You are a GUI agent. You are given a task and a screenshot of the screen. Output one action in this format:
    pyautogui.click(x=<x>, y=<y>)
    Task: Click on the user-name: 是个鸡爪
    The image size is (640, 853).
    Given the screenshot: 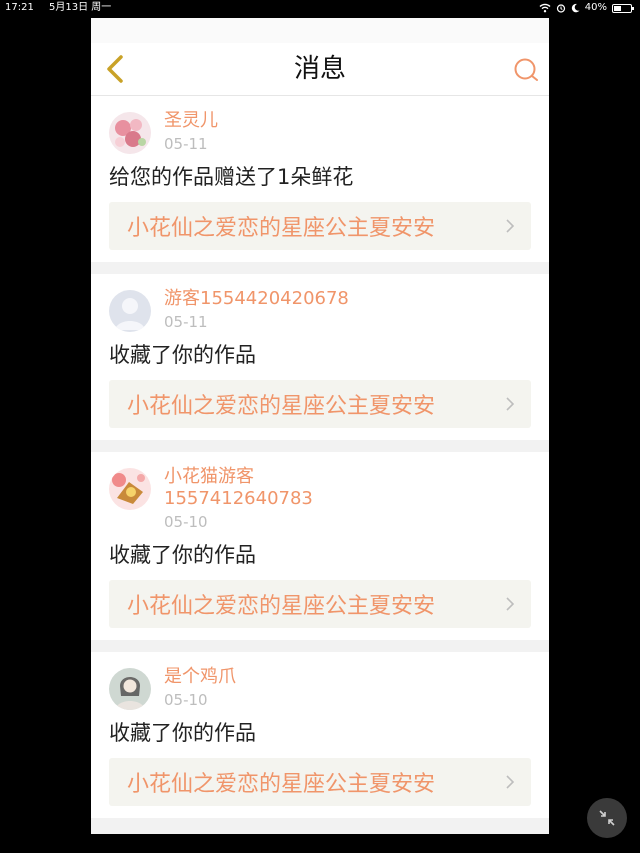 What is the action you would take?
    pyautogui.click(x=200, y=677)
    